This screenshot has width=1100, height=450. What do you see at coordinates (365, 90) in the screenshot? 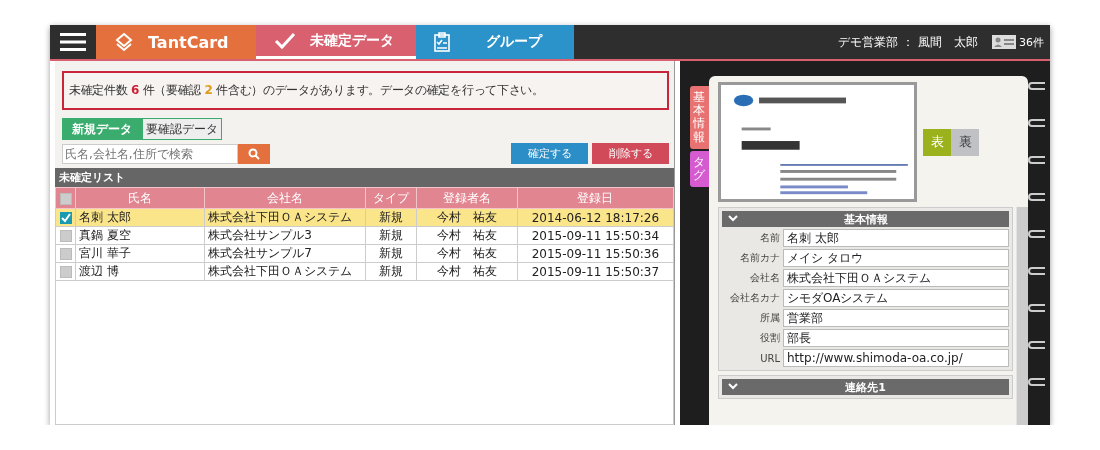
I see `notice-message: 未確定件数 6 件（要確認 2 件含む）のデータがあります。データの確定を行って下さい。` at bounding box center [365, 90].